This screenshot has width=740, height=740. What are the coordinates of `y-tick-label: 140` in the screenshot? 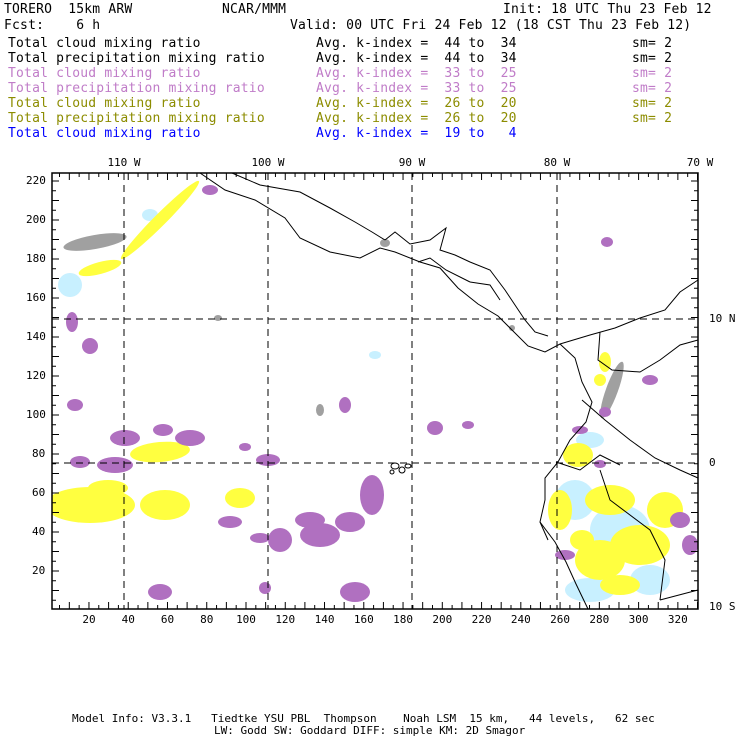 It's located at (36, 336).